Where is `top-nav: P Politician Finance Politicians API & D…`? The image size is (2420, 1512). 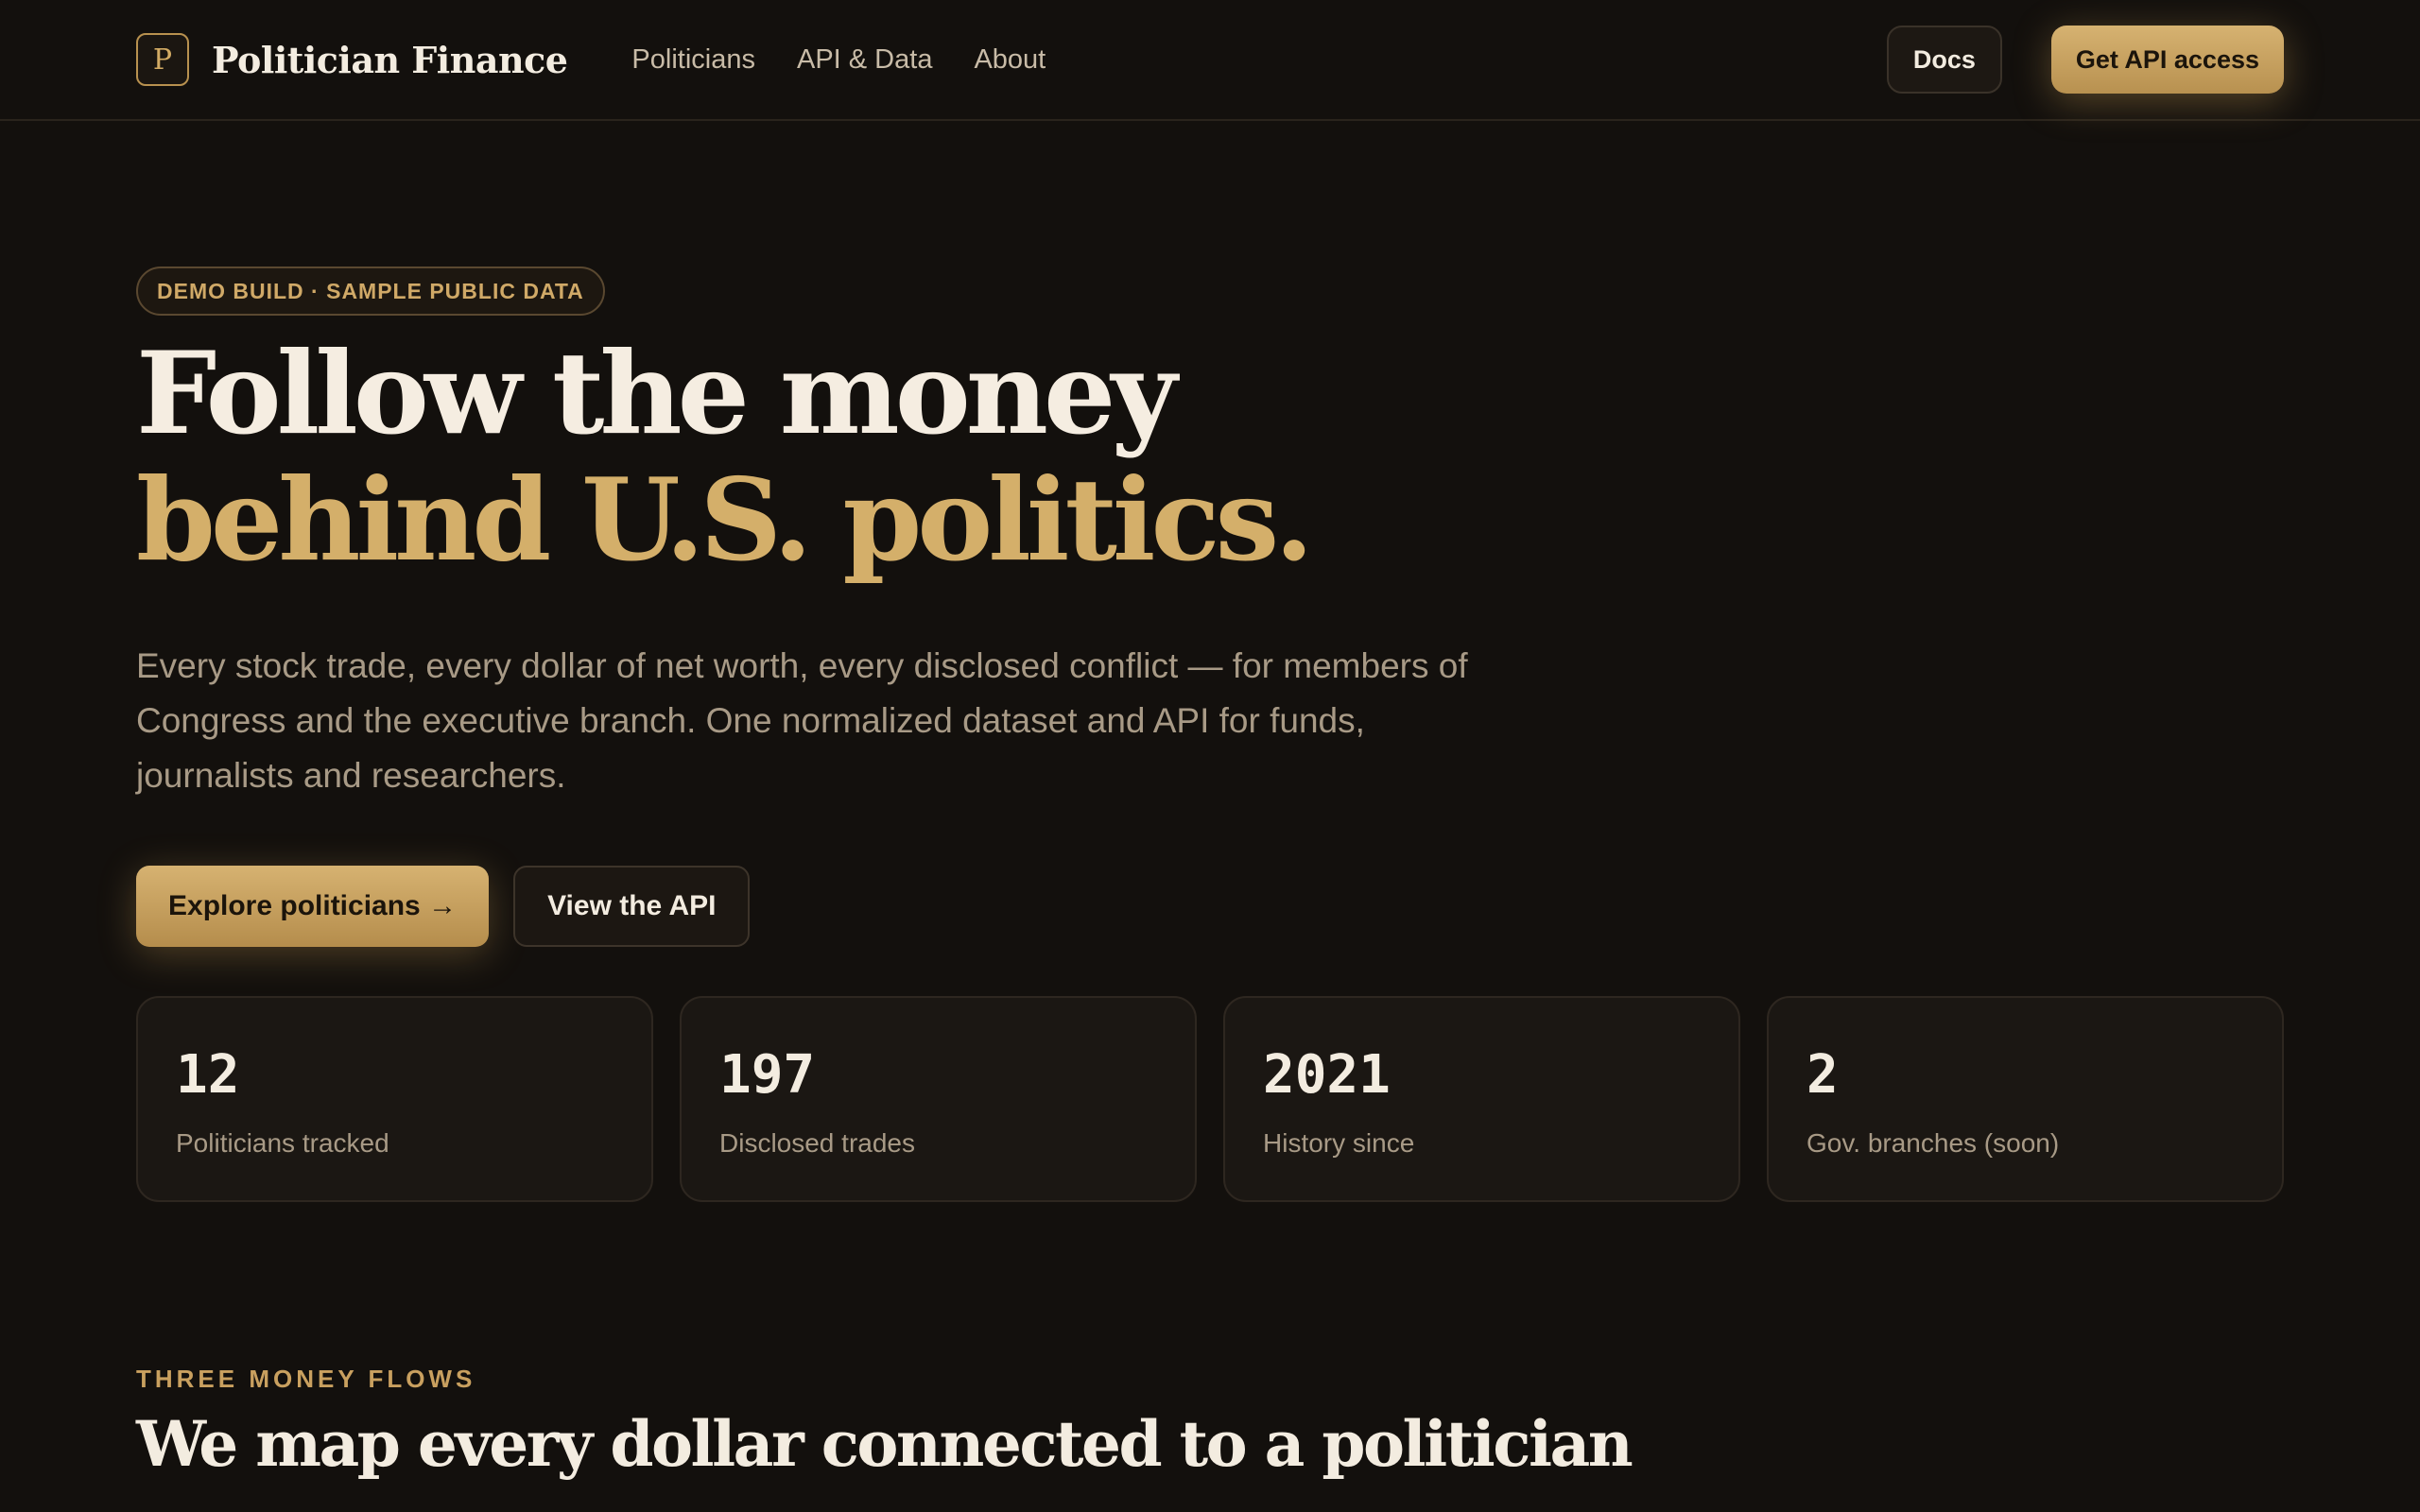 top-nav: P Politician Finance Politicians API & D… is located at coordinates (1210, 60).